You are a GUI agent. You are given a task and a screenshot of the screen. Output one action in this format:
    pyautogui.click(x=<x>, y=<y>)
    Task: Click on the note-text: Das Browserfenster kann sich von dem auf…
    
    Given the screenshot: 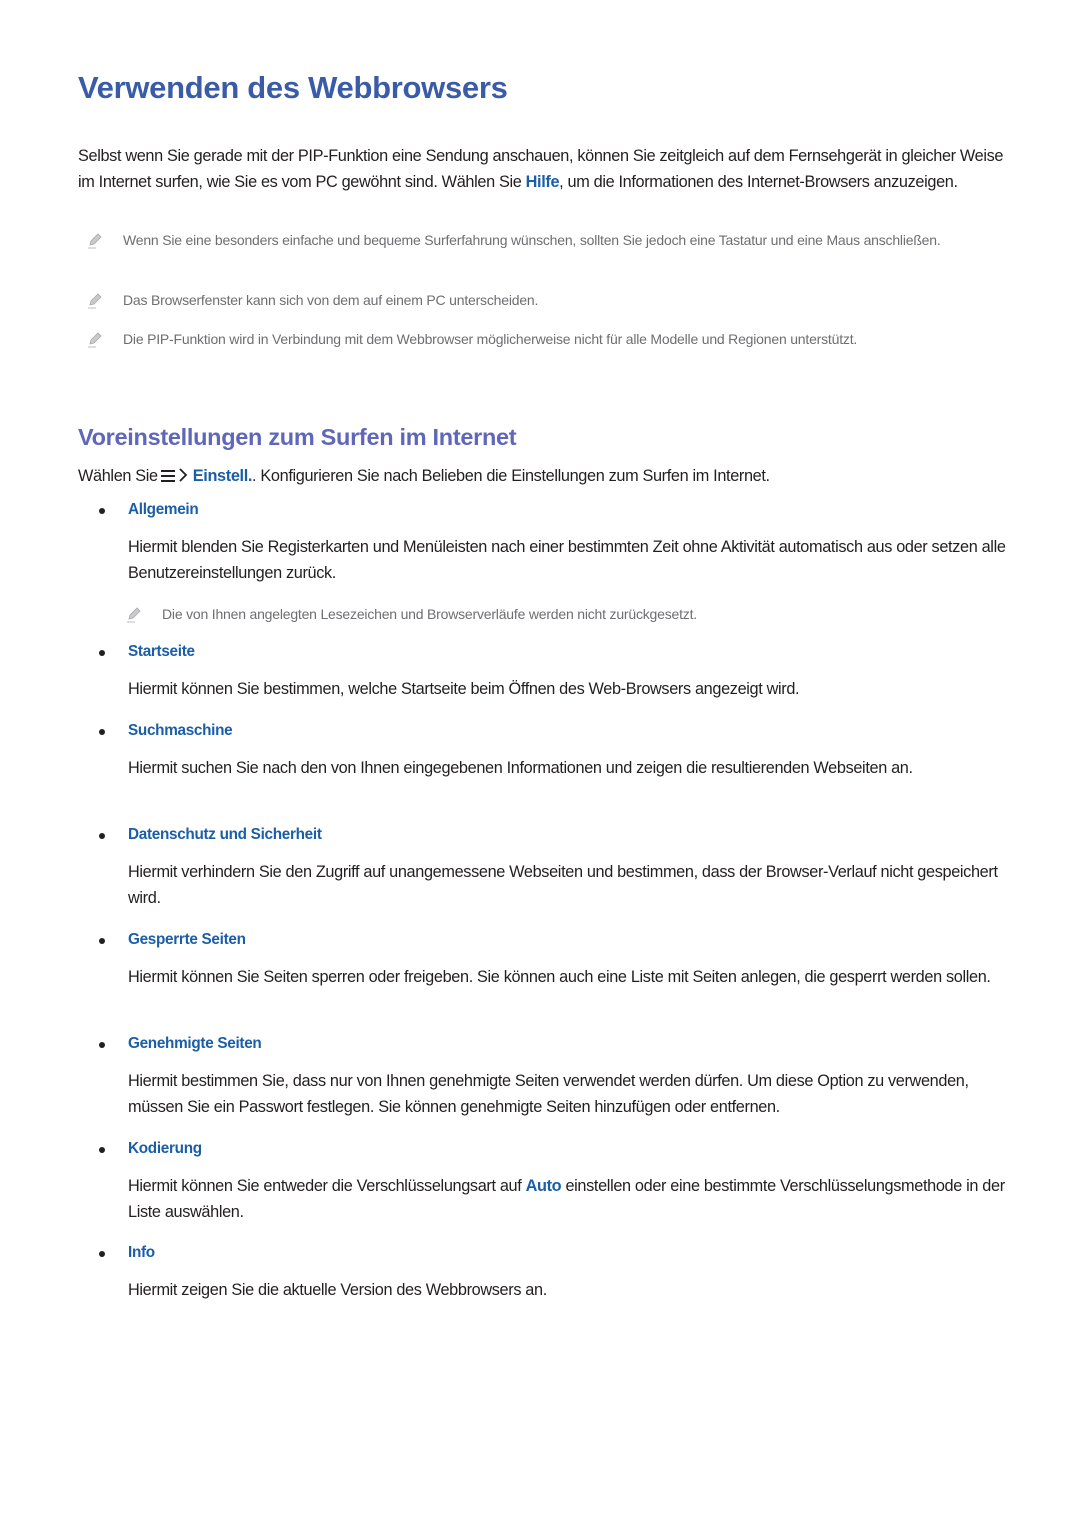 What is the action you would take?
    pyautogui.click(x=331, y=300)
    